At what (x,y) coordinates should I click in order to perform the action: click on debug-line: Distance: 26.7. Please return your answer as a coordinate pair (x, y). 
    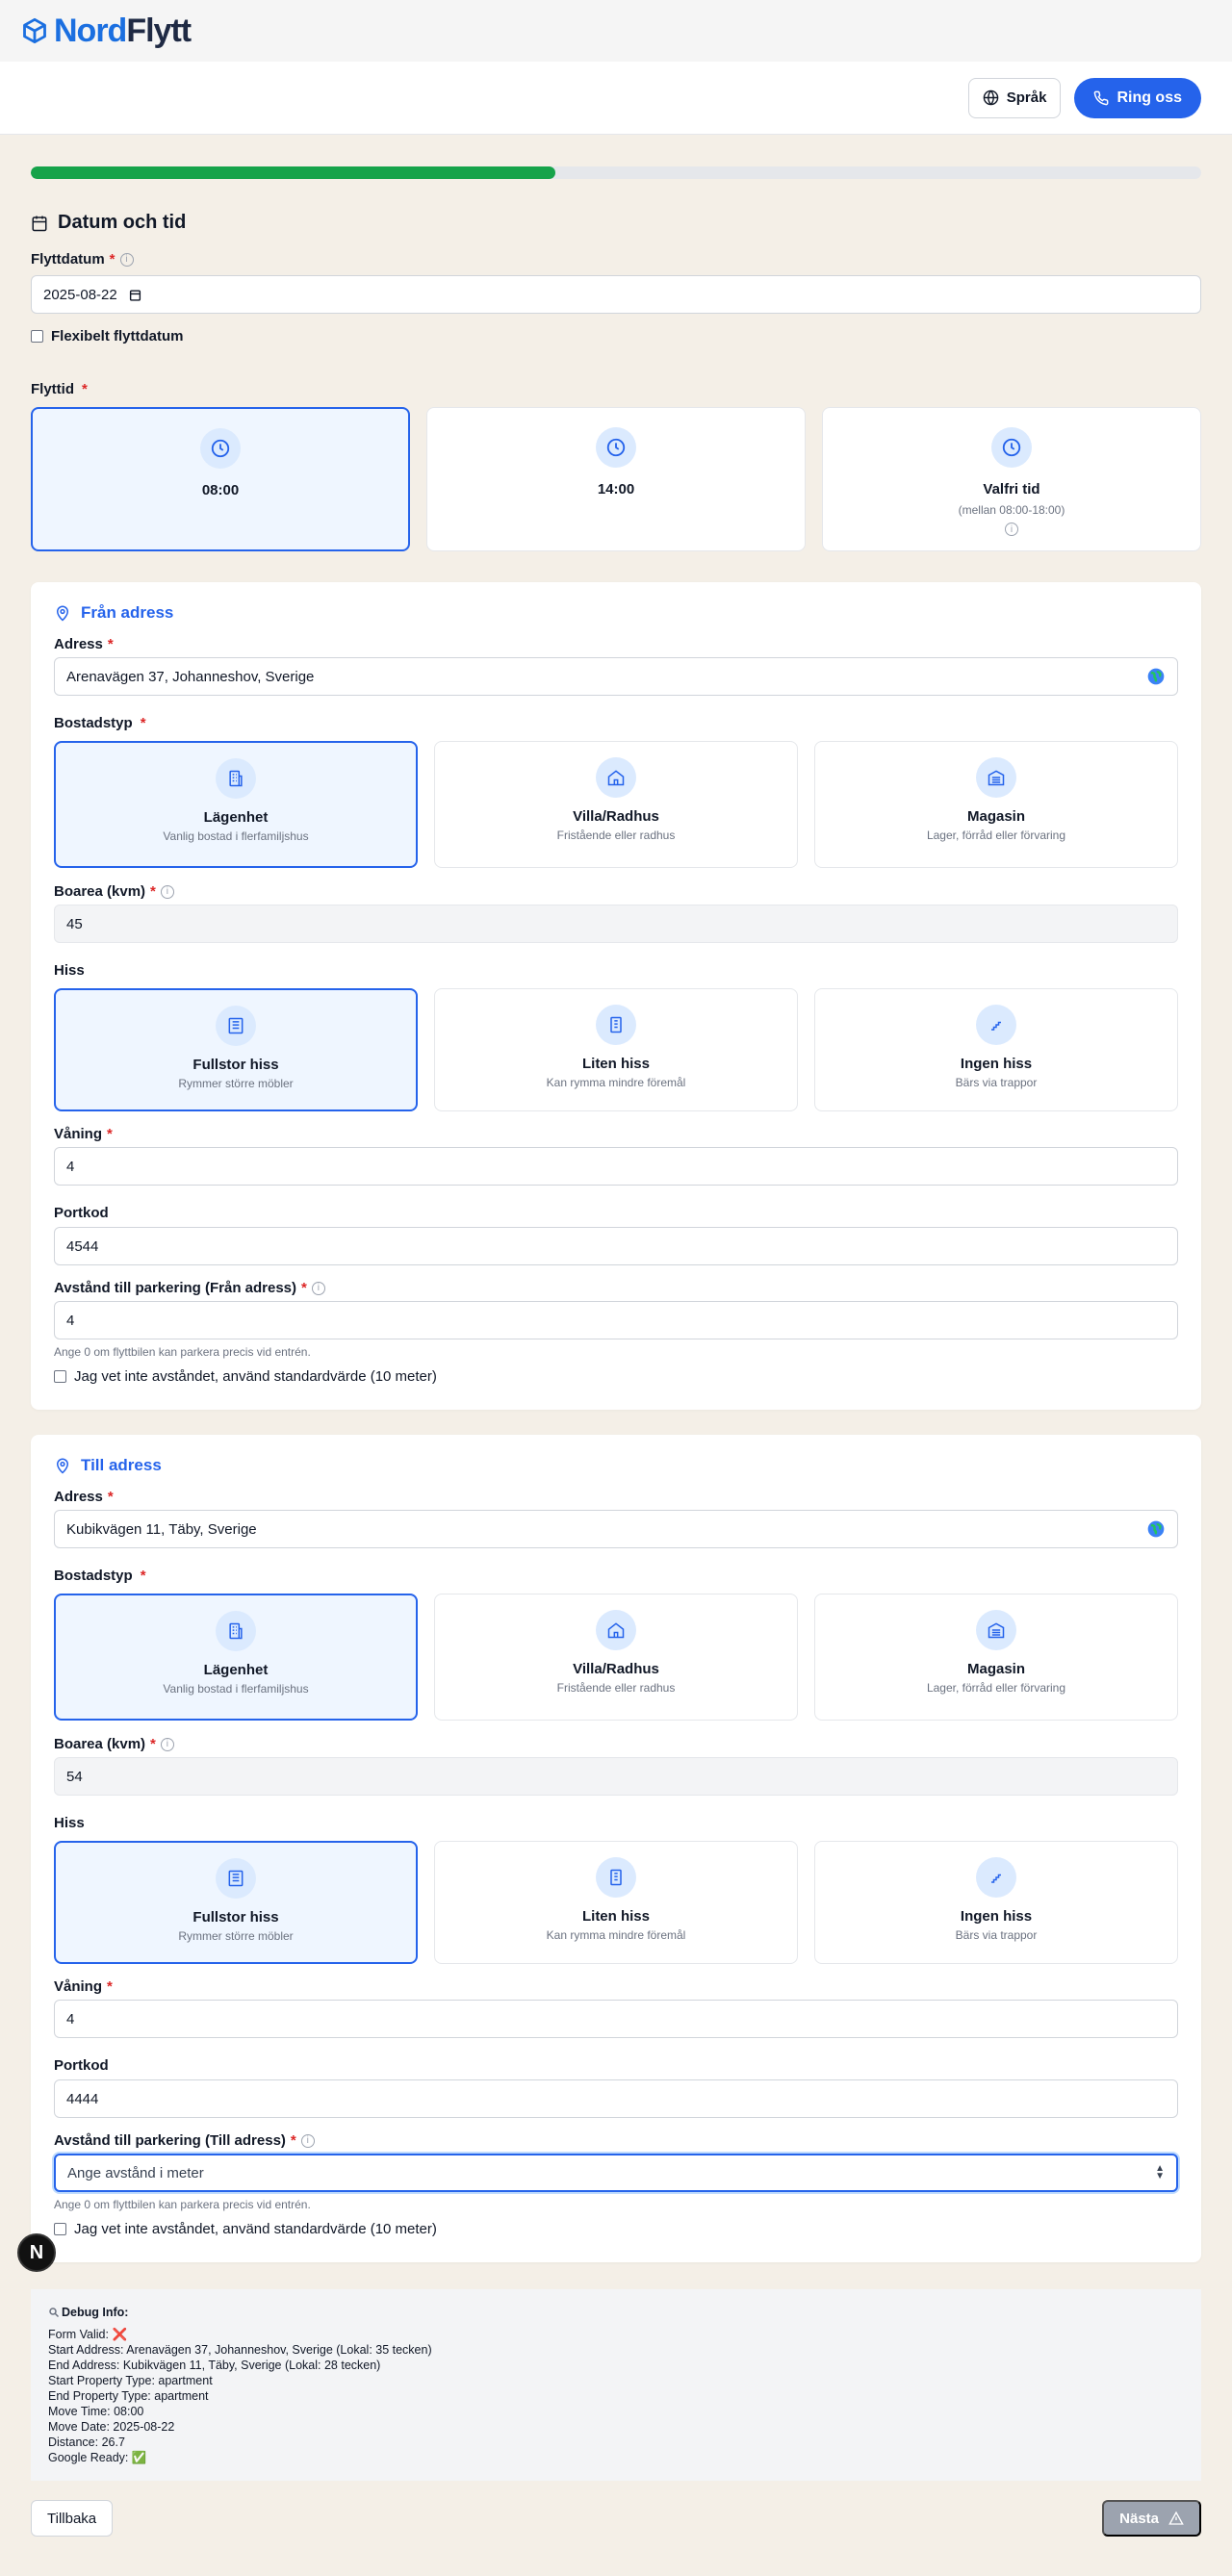
    Looking at the image, I should click on (86, 2442).